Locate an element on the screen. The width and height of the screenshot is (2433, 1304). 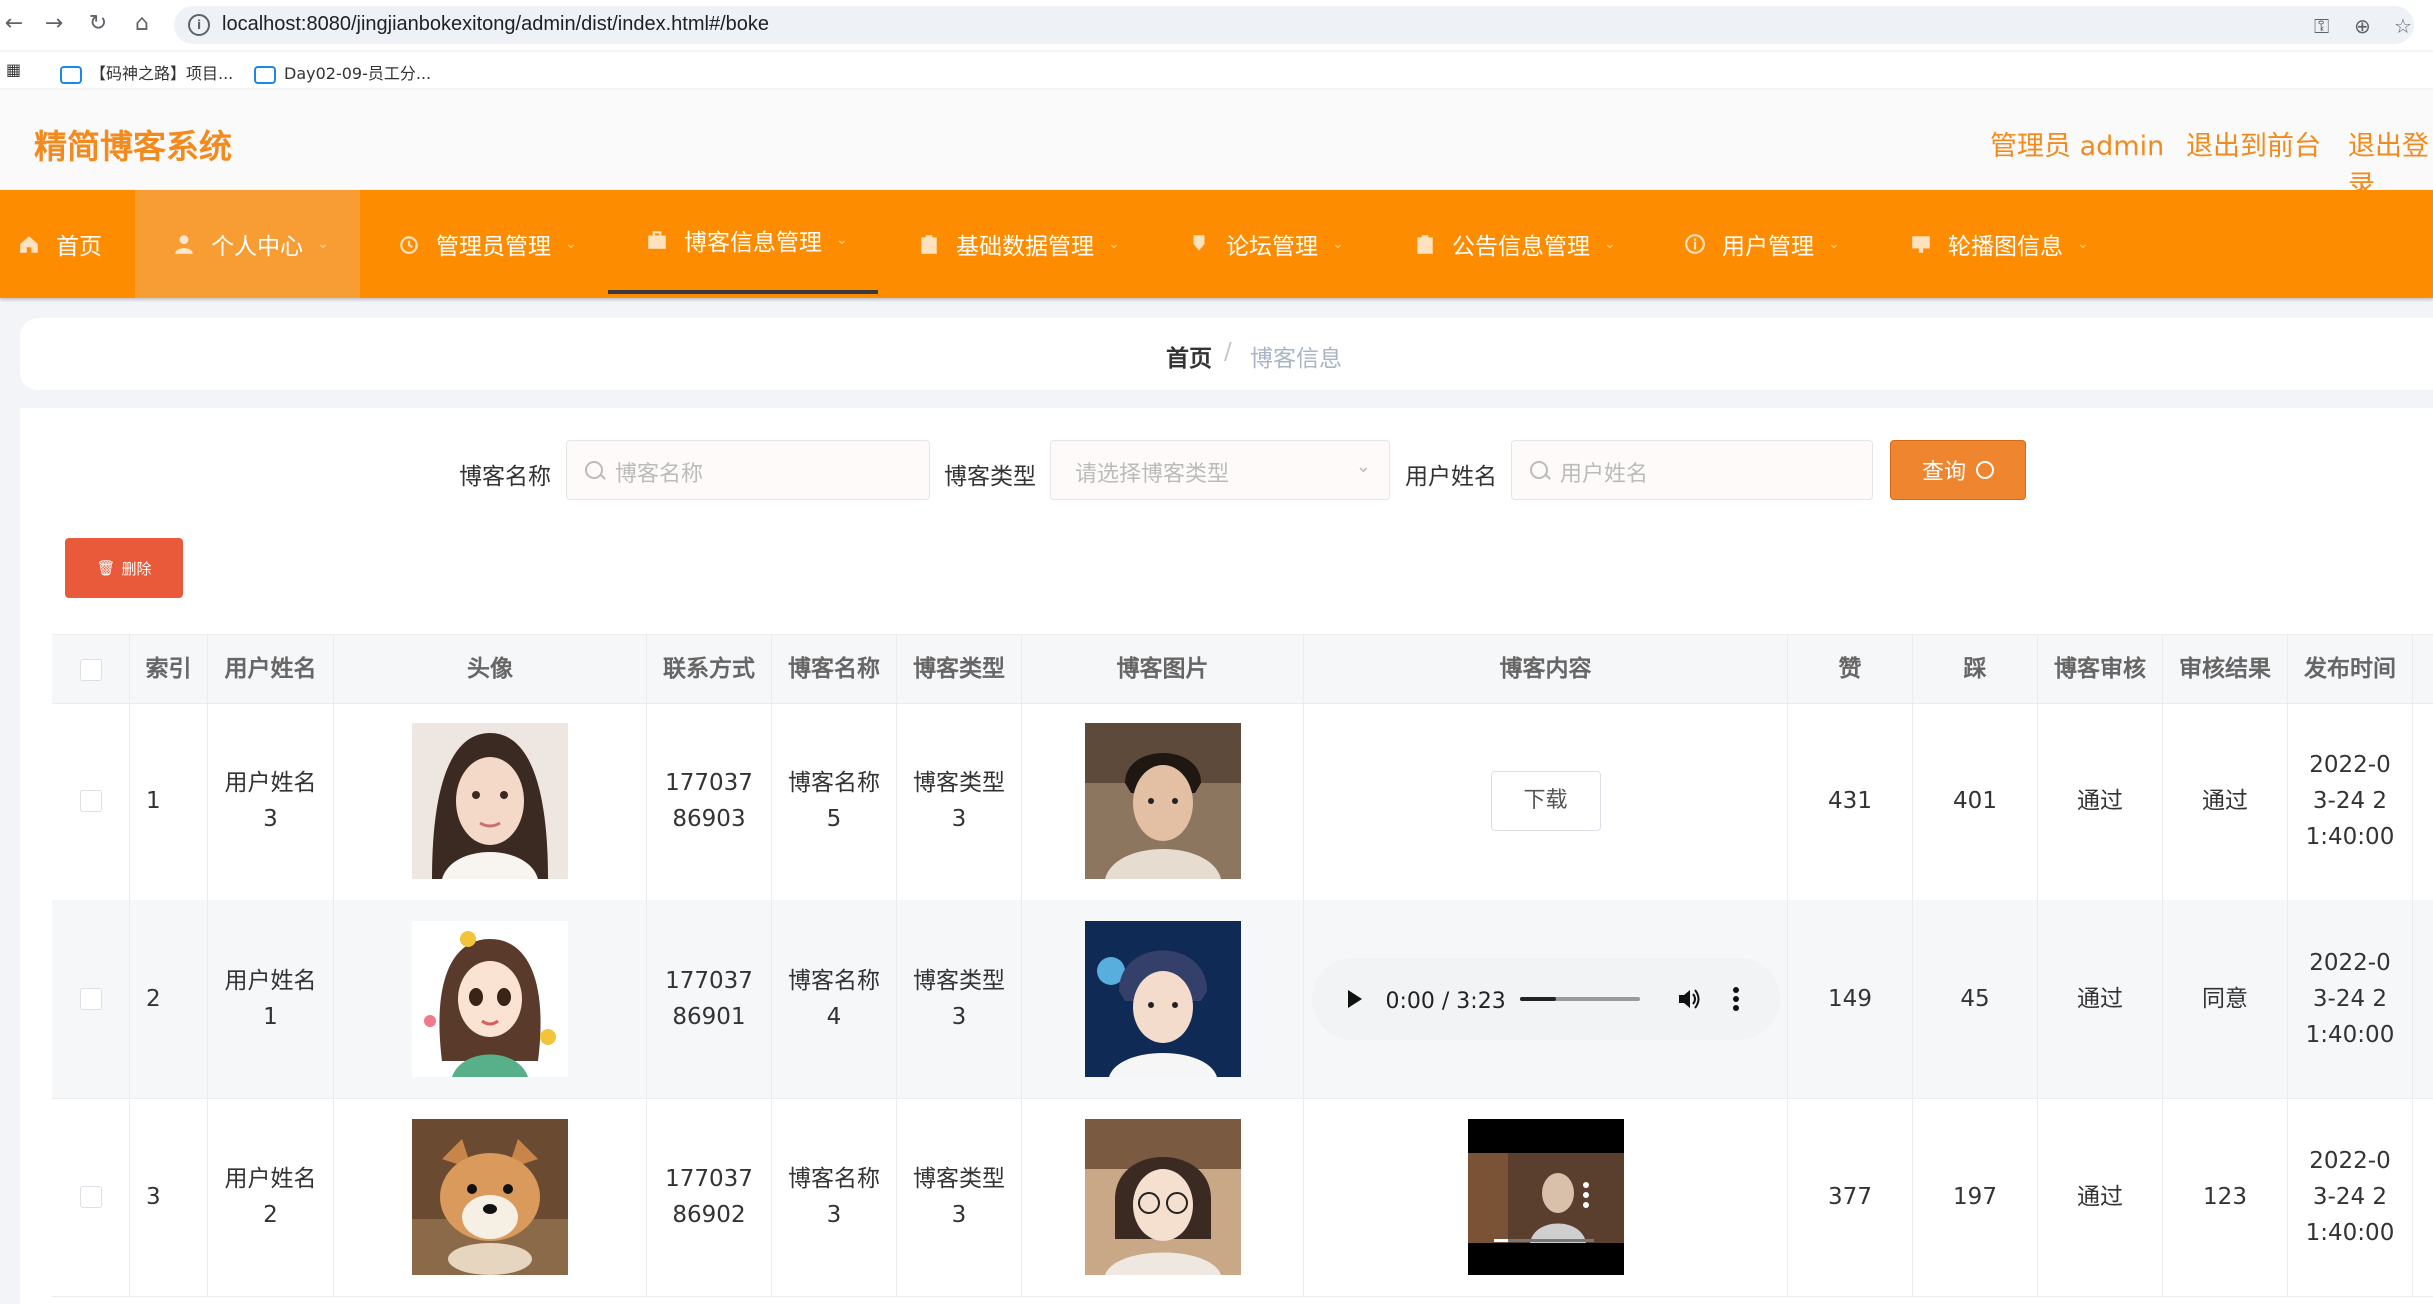
volume-icon is located at coordinates (1689, 999).